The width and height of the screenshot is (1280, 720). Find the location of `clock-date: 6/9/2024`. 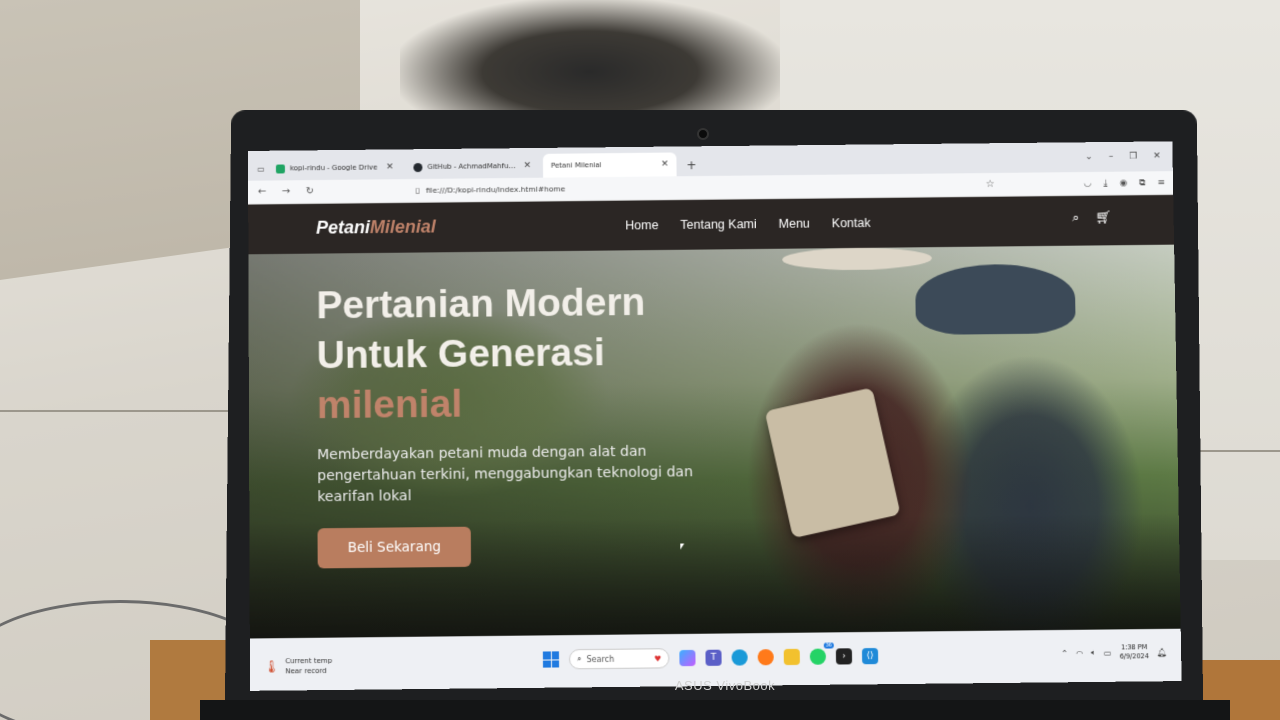

clock-date: 6/9/2024 is located at coordinates (1134, 656).